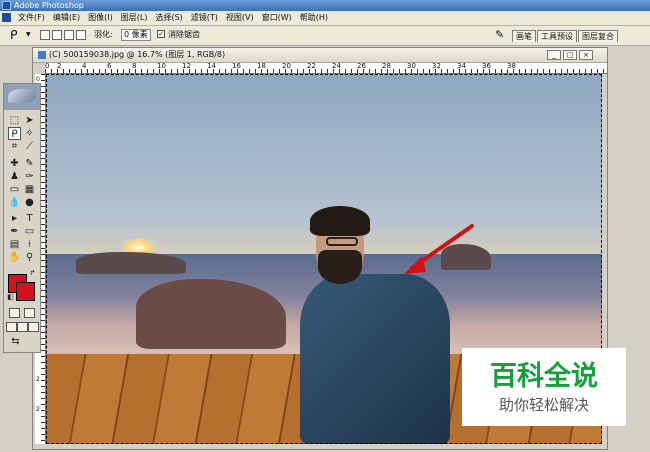 The image size is (650, 452). I want to click on maximize-button: □, so click(570, 55).